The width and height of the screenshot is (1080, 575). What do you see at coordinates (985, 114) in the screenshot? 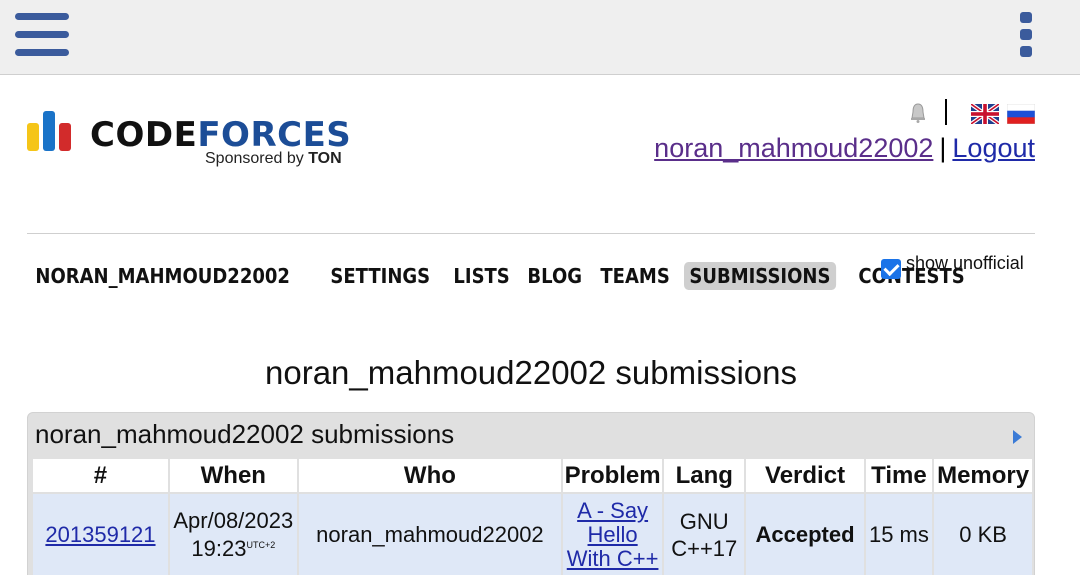
I see `flag-en-icon` at bounding box center [985, 114].